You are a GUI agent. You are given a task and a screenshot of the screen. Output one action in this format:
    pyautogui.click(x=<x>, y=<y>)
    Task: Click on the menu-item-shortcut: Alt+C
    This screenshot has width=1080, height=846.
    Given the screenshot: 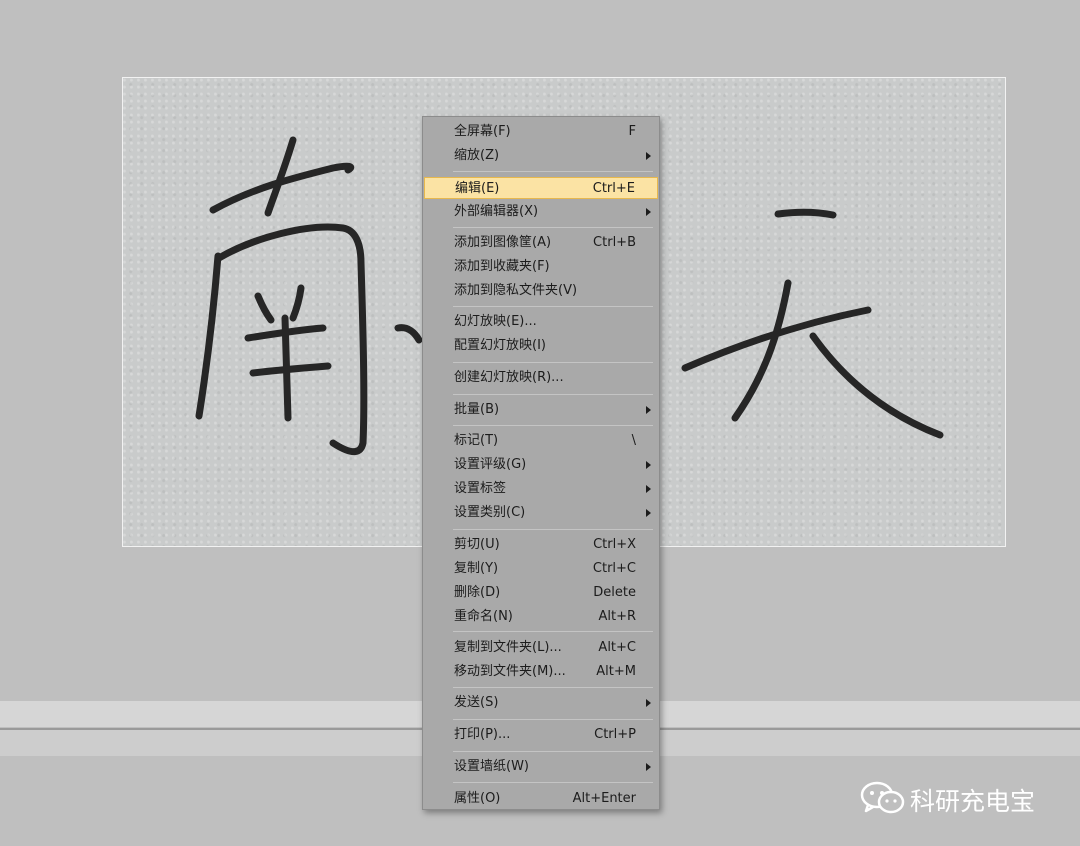 What is the action you would take?
    pyautogui.click(x=617, y=647)
    